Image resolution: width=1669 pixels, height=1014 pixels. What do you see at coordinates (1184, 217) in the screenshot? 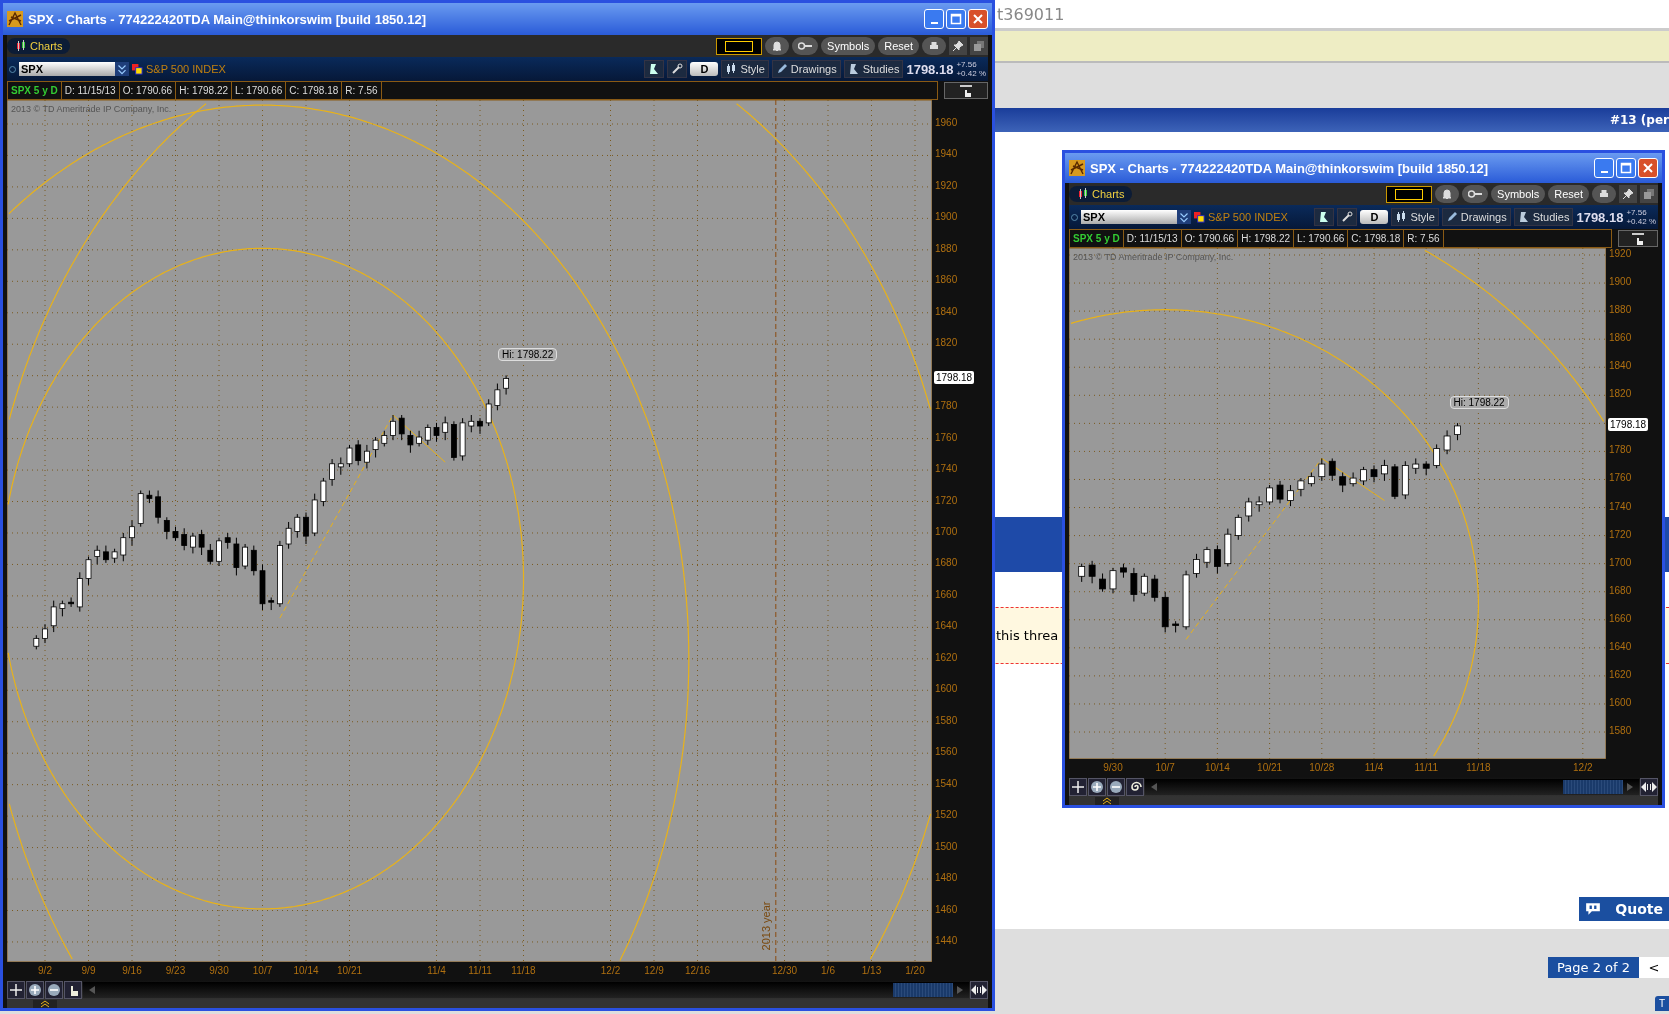
I see `dropdown-arrow-icon` at bounding box center [1184, 217].